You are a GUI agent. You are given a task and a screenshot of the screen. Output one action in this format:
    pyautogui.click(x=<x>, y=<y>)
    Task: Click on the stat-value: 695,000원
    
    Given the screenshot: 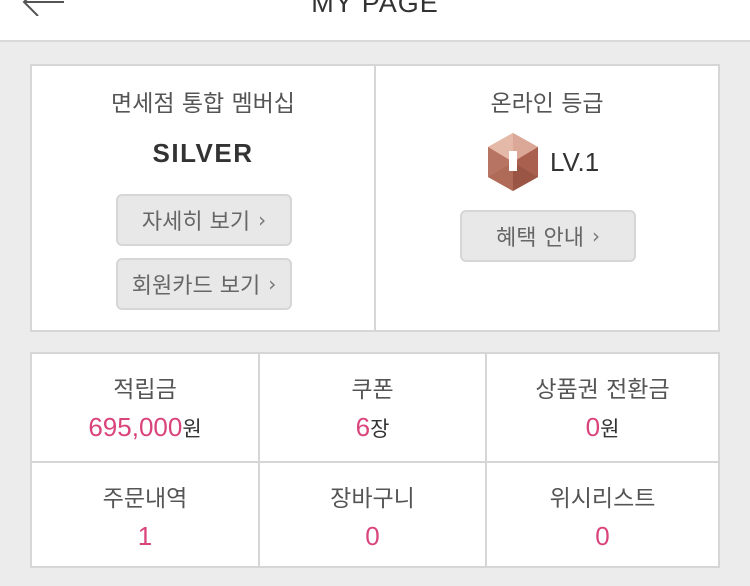 What is the action you would take?
    pyautogui.click(x=145, y=427)
    